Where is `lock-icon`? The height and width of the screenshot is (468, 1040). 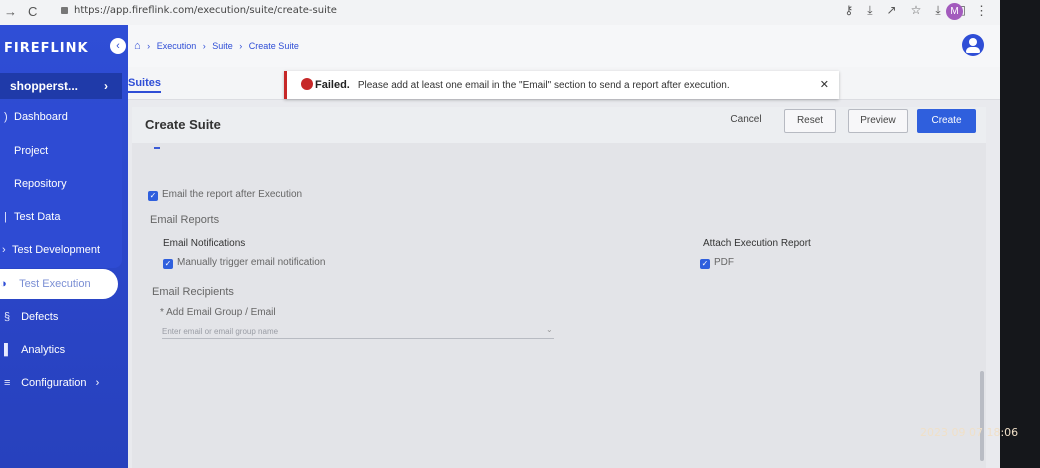 lock-icon is located at coordinates (64, 10).